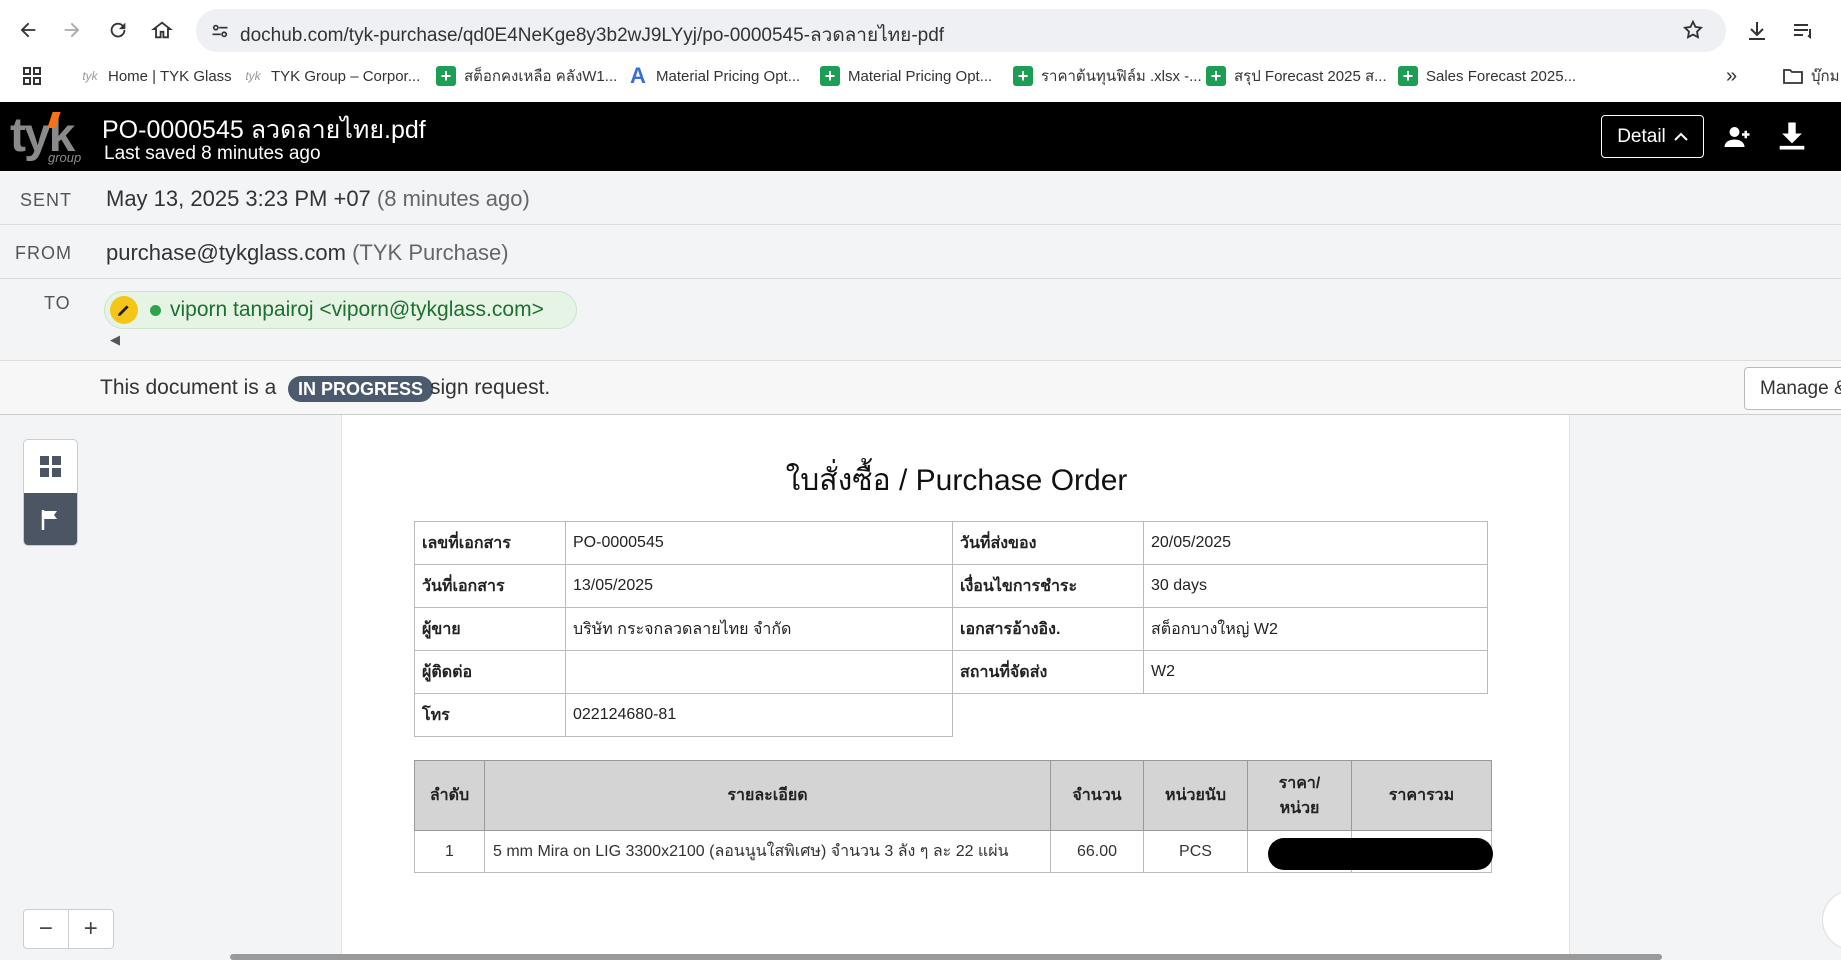 Image resolution: width=1841 pixels, height=960 pixels. What do you see at coordinates (118, 30) in the screenshot?
I see `reload-icon` at bounding box center [118, 30].